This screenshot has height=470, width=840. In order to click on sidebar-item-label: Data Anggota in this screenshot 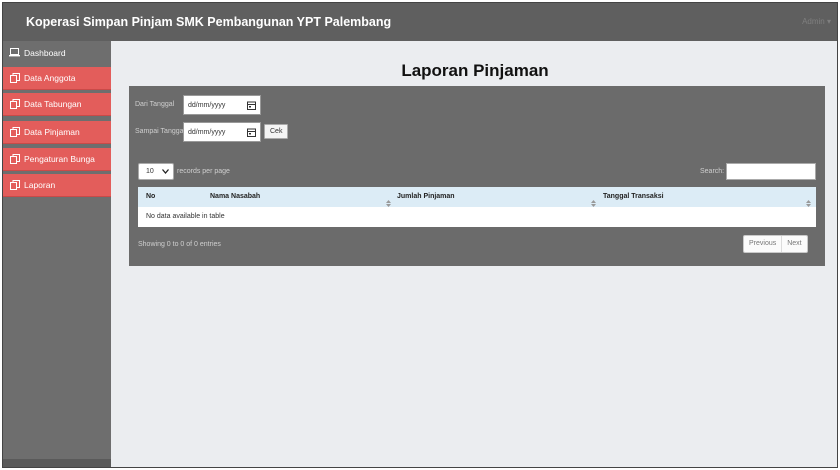, I will do `click(50, 78)`.